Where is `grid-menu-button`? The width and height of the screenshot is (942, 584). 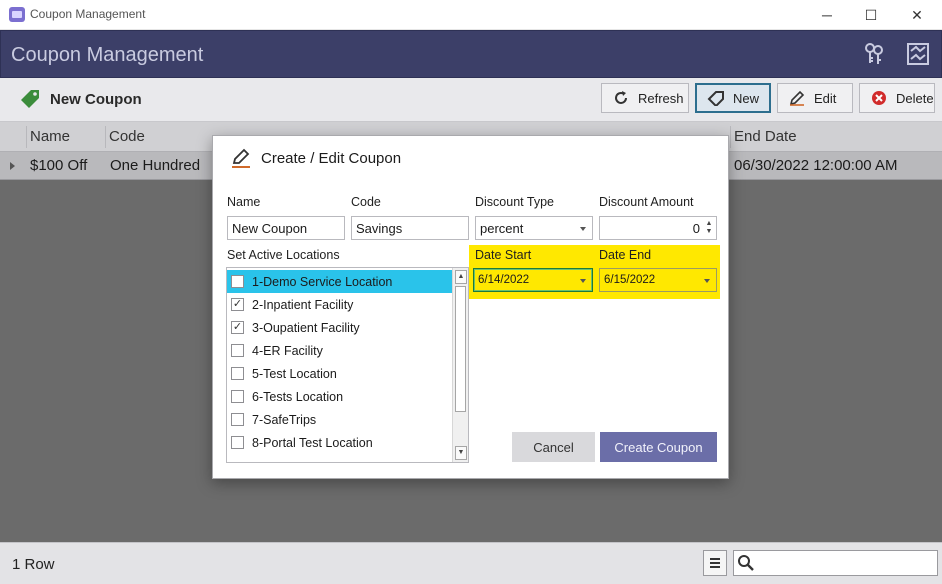
grid-menu-button is located at coordinates (715, 563).